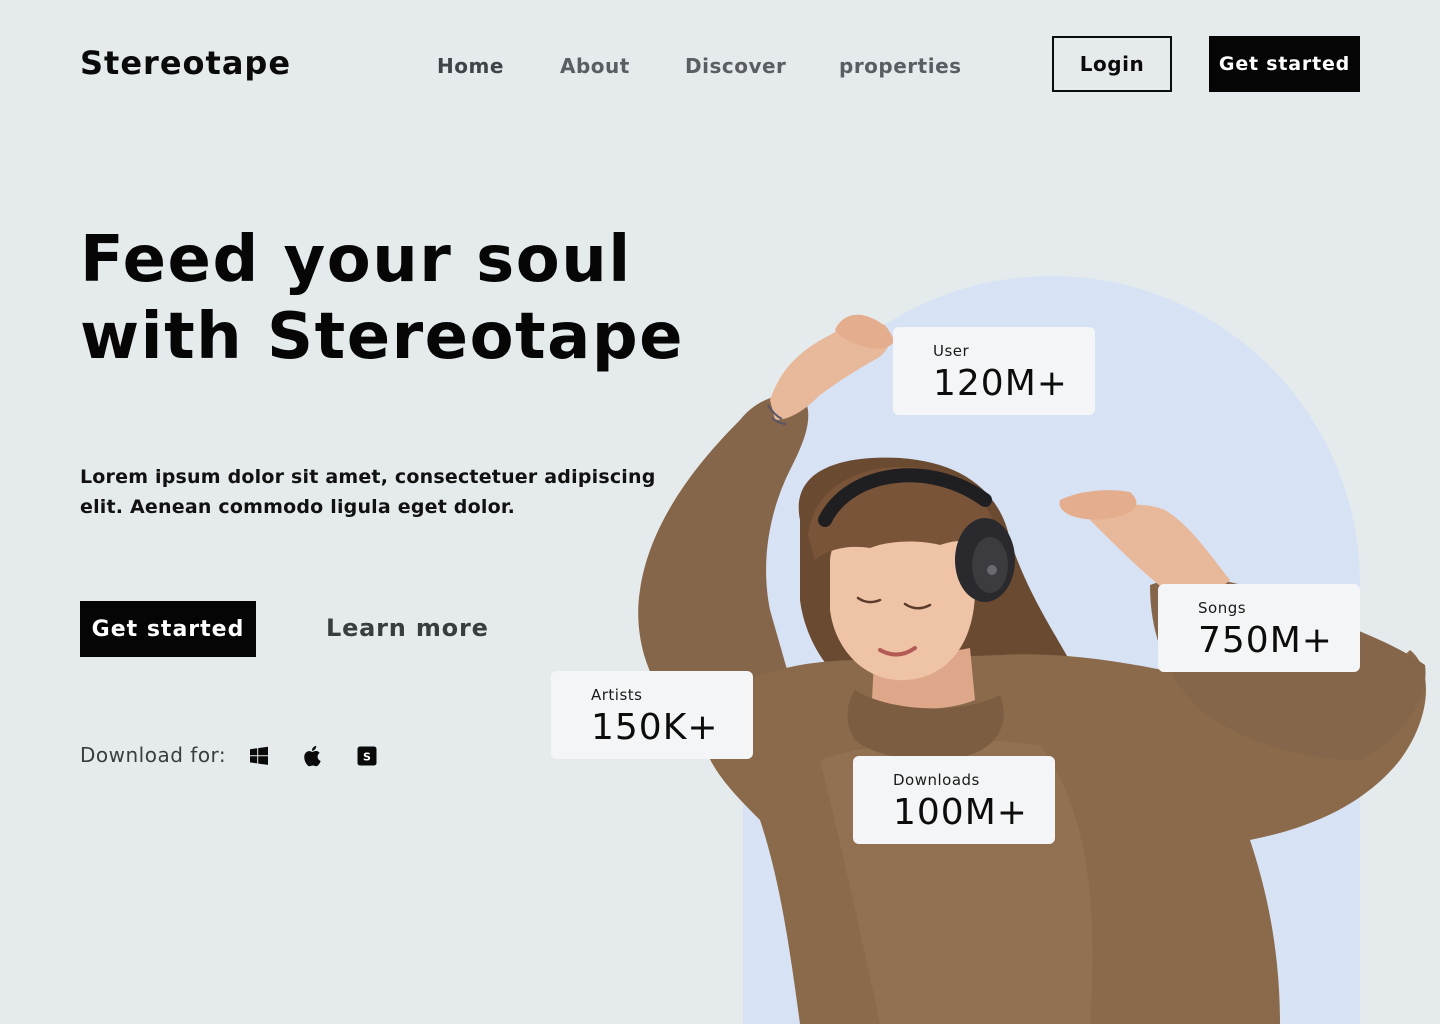  I want to click on nav-properties: properties, so click(900, 66).